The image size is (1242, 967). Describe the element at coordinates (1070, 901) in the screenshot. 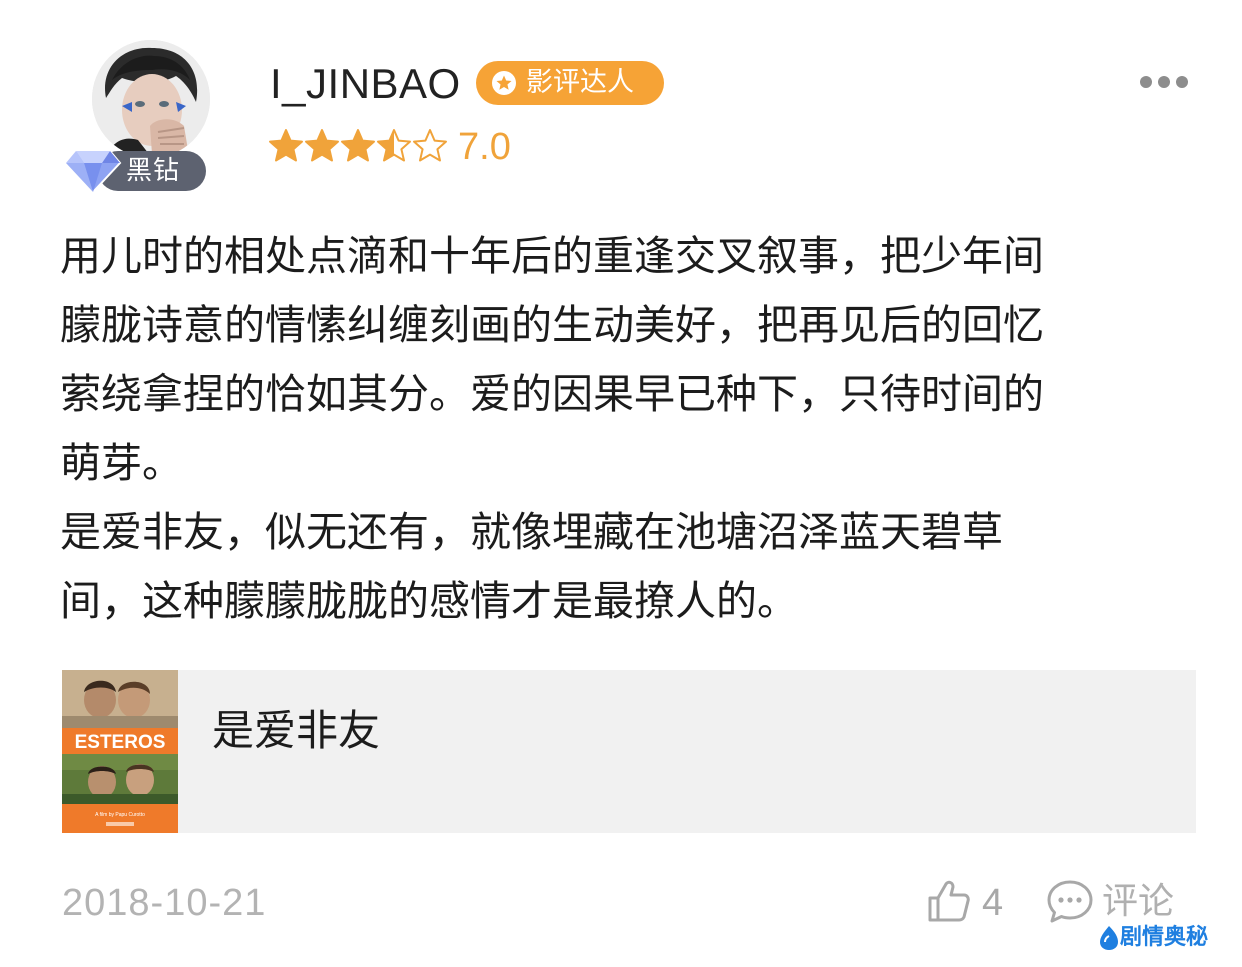

I see `comment-bubble-icon` at that location.